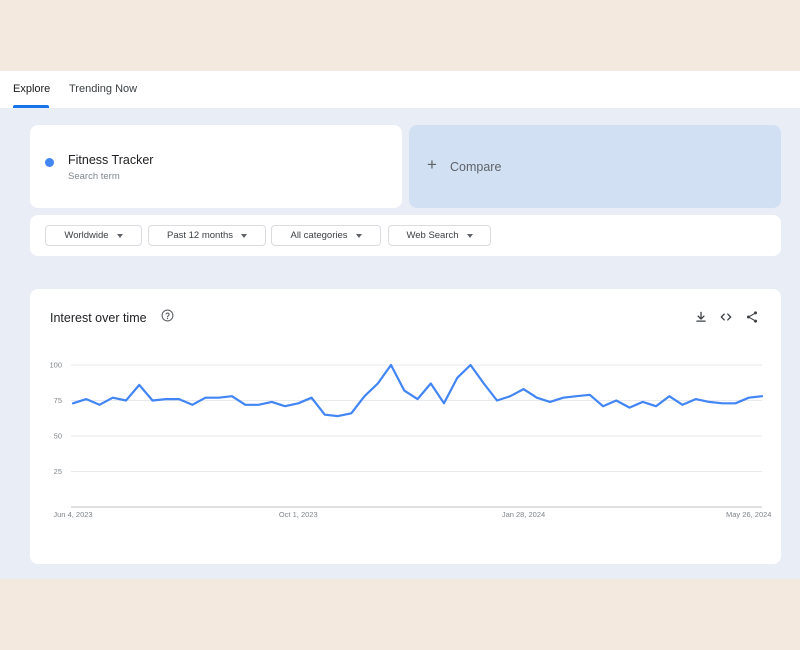 The image size is (800, 650). I want to click on plus-icon: +, so click(432, 164).